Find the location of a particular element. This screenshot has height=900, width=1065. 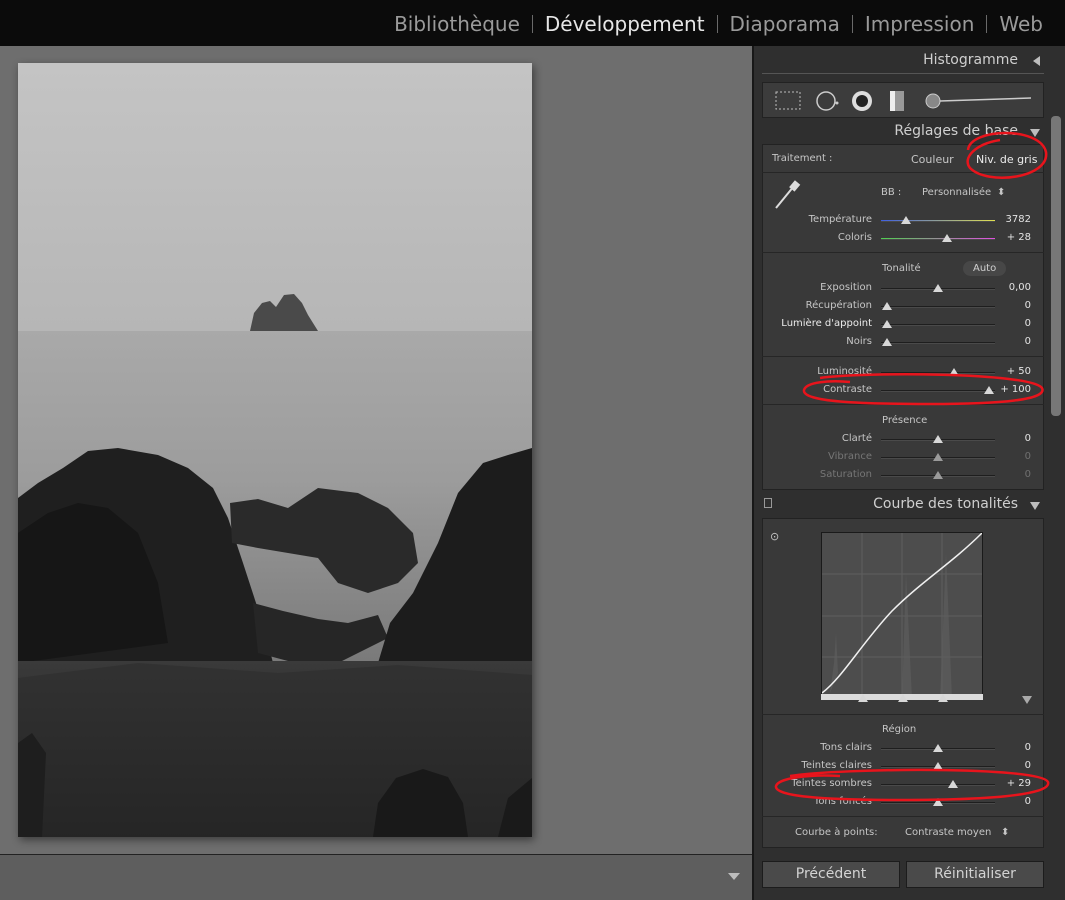

tint-thumb is located at coordinates (947, 238).